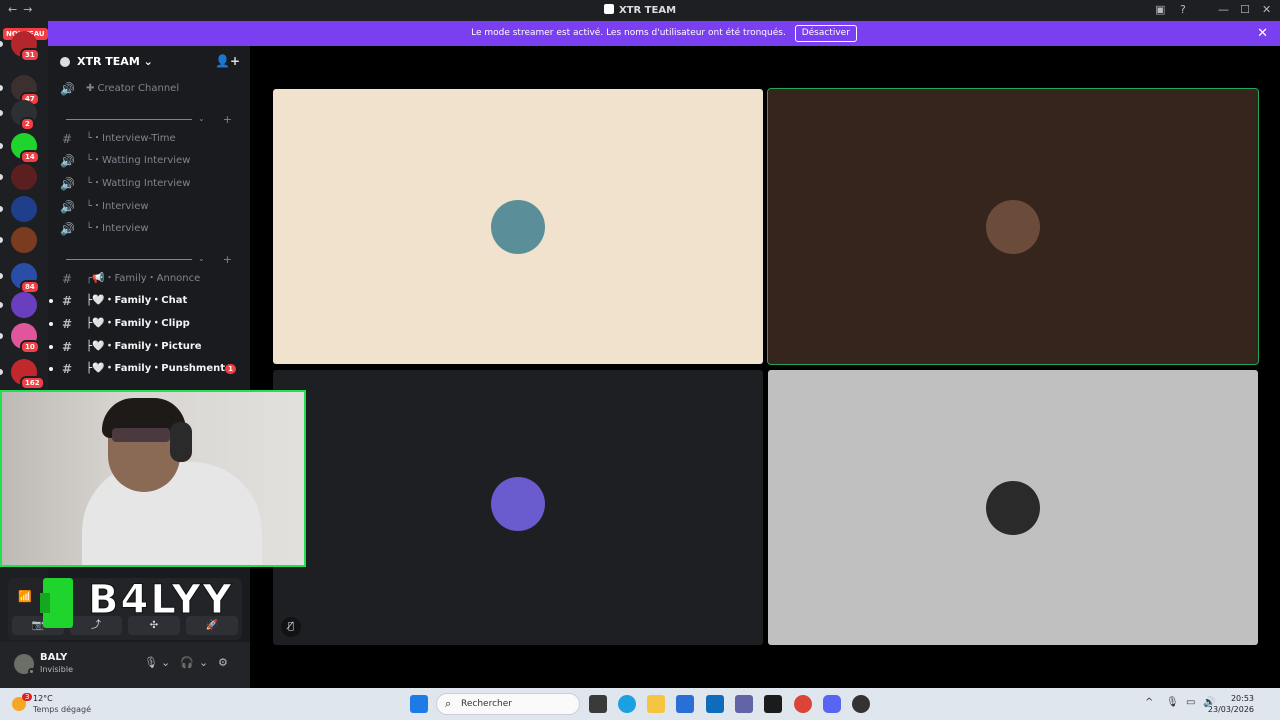 This screenshot has height=720, width=1280. What do you see at coordinates (598, 704) in the screenshot?
I see `task-view-icon` at bounding box center [598, 704].